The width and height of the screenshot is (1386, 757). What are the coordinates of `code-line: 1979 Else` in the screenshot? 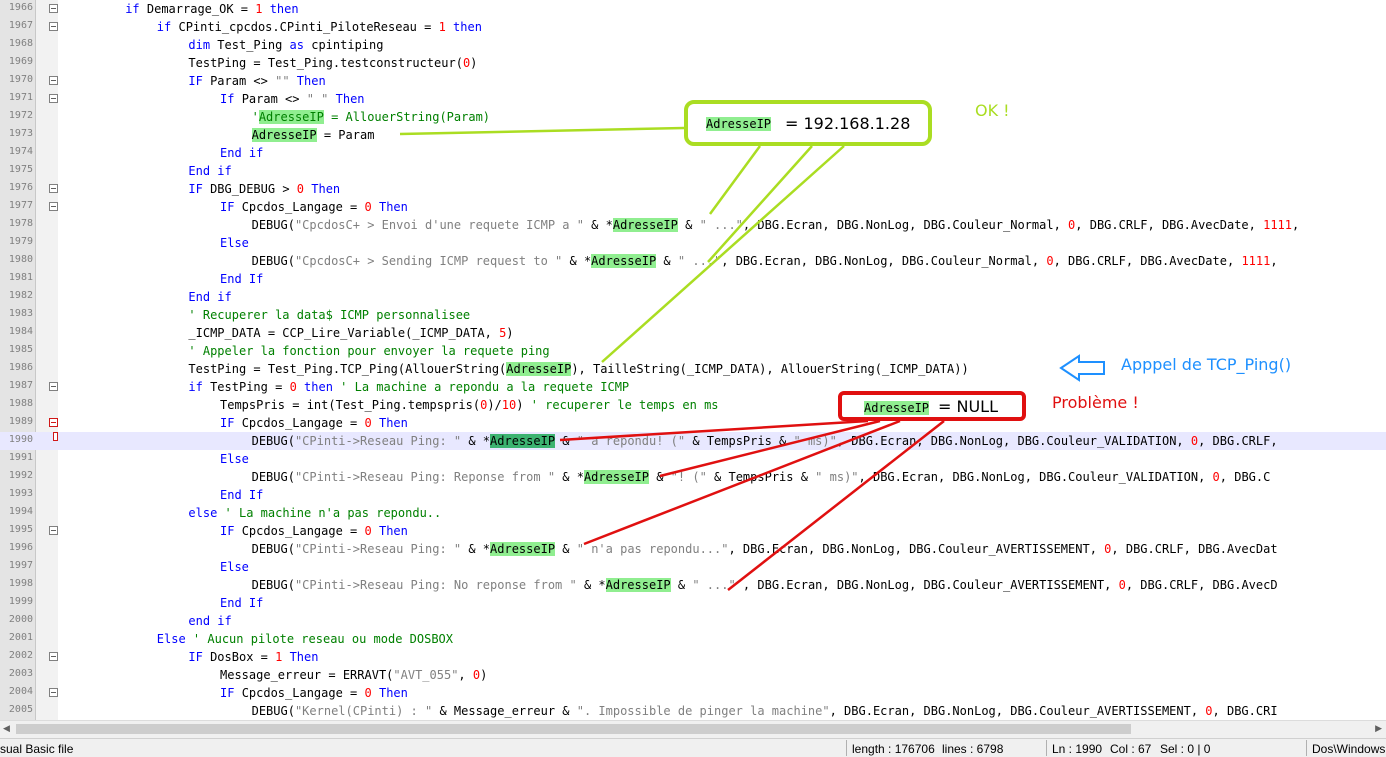 It's located at (693, 243).